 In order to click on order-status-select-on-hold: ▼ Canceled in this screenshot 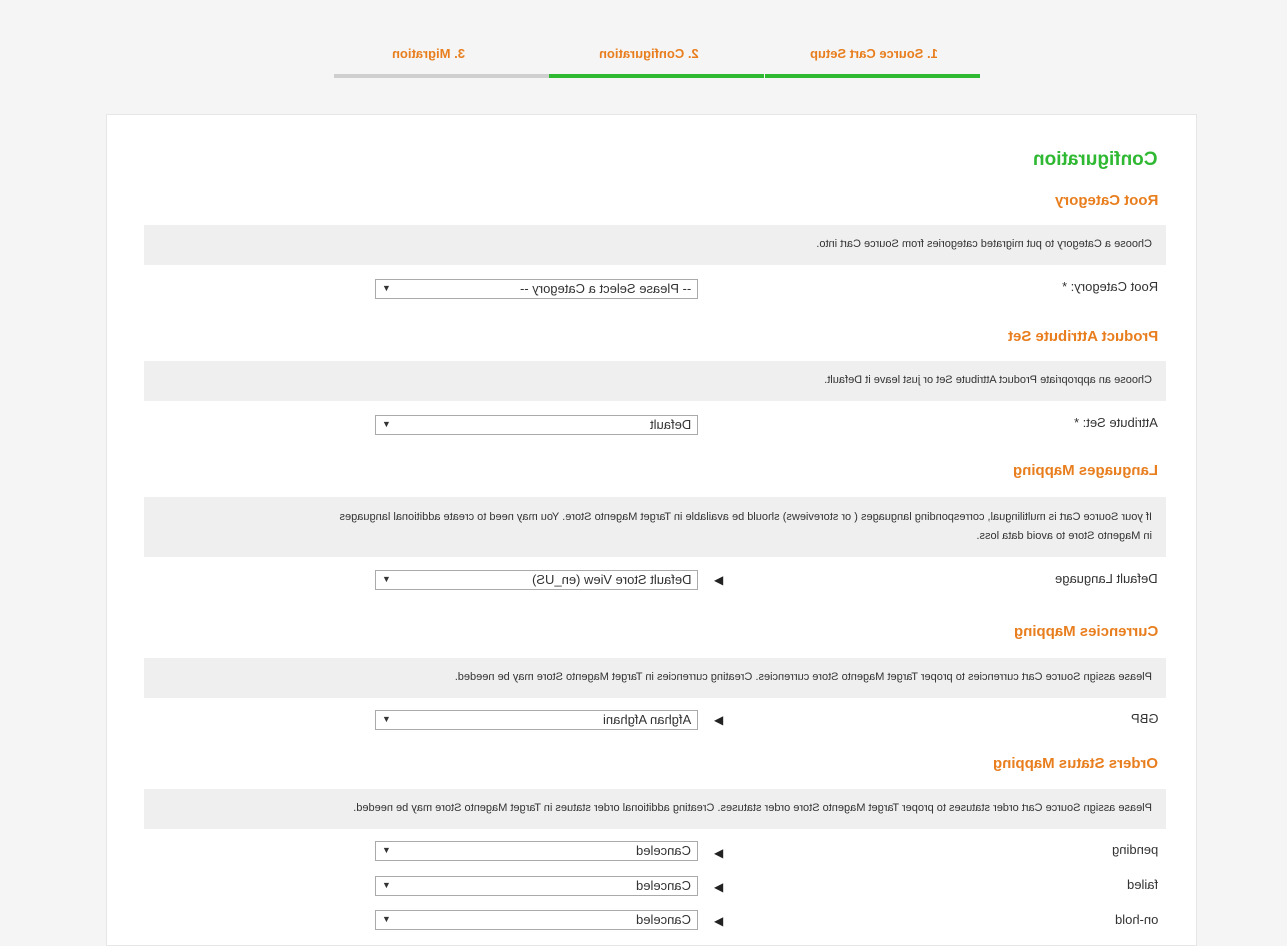, I will do `click(536, 920)`.